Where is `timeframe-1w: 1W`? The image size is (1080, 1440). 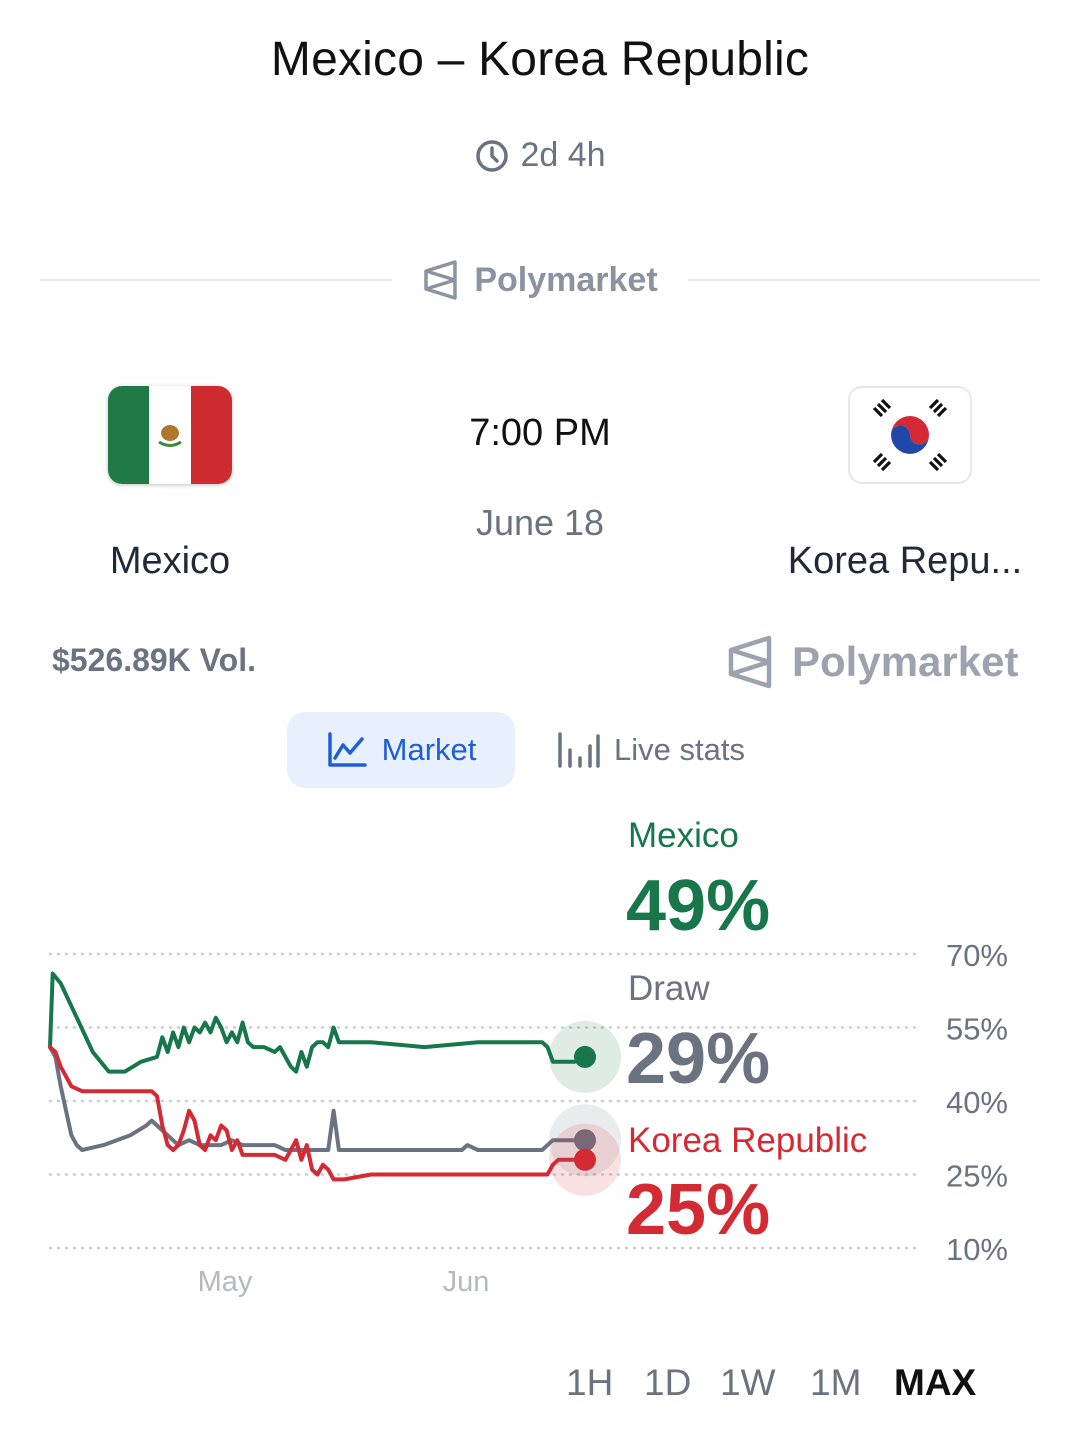 timeframe-1w: 1W is located at coordinates (748, 1383).